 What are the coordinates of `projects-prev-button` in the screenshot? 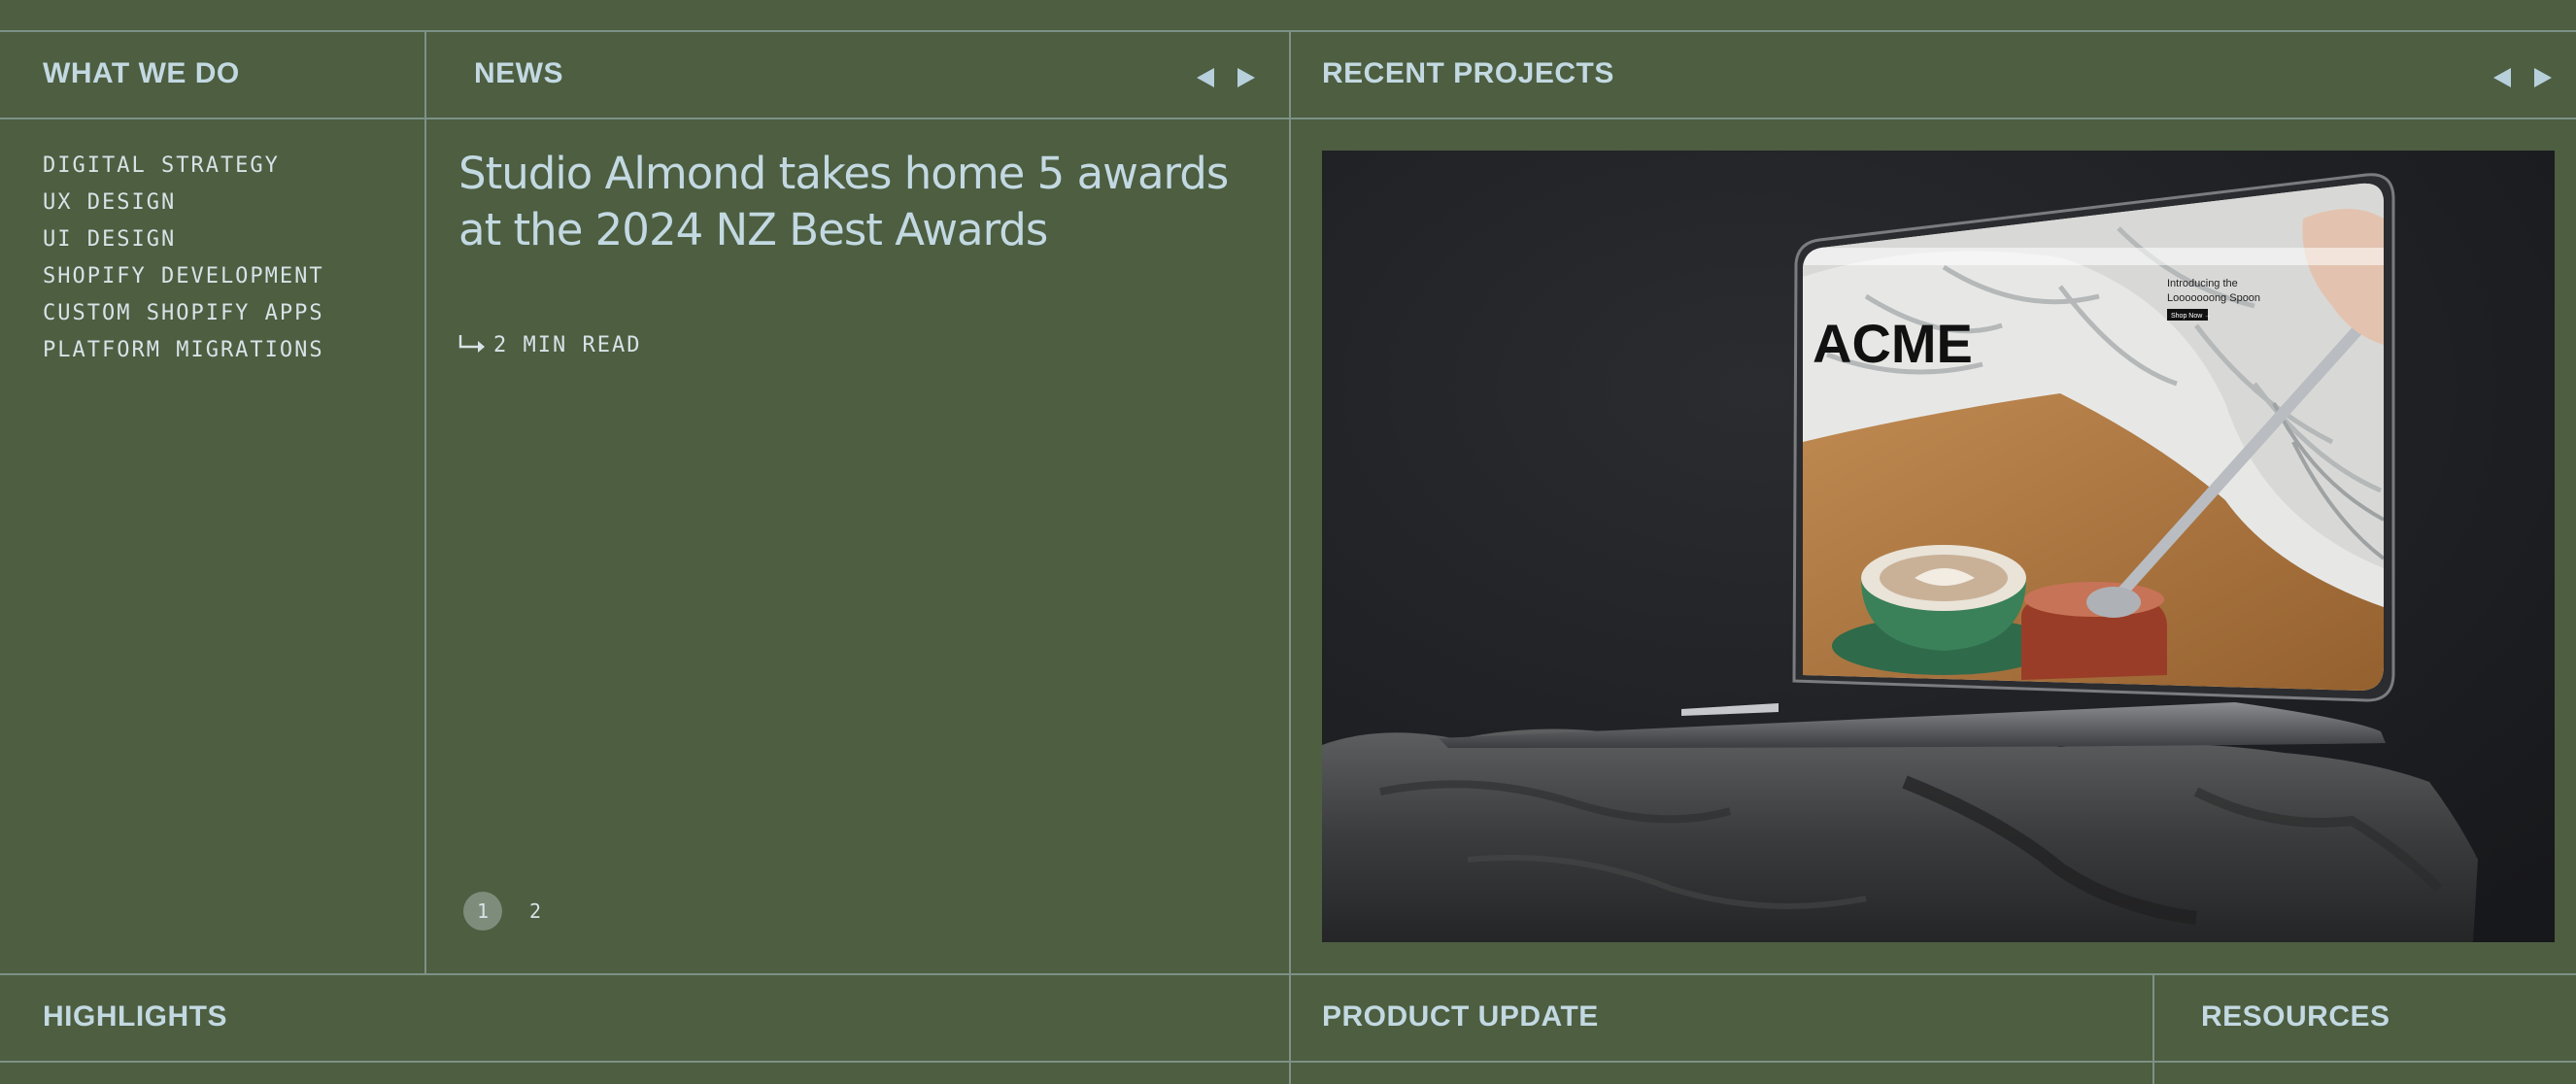 It's located at (2502, 77).